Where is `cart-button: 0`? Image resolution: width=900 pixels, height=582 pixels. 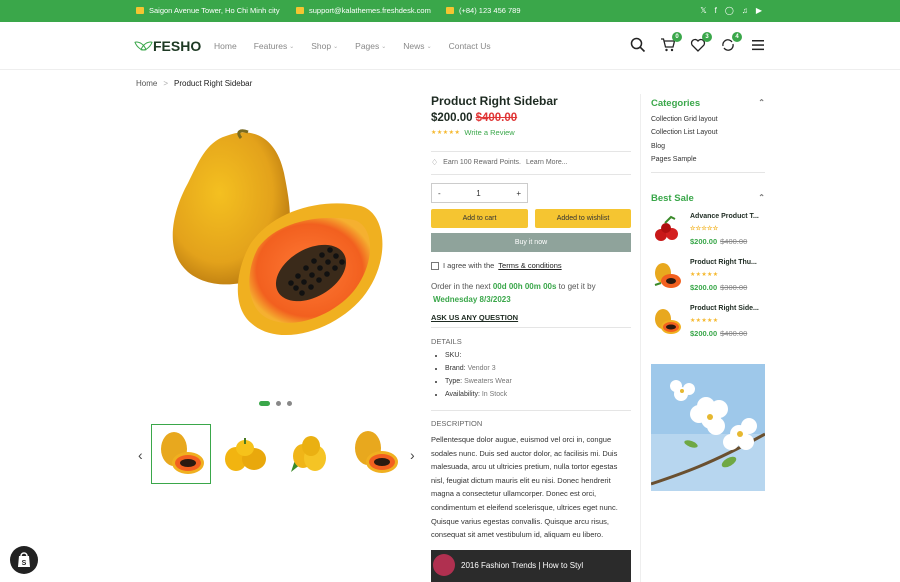
cart-button: 0 is located at coordinates (671, 42).